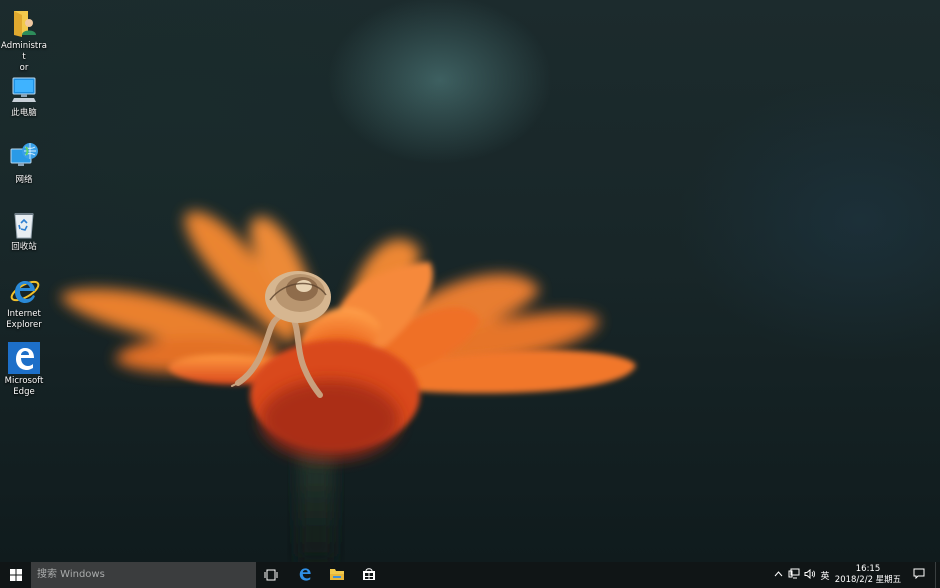  Describe the element at coordinates (24, 224) in the screenshot. I see `recycle-bin-icon` at that location.